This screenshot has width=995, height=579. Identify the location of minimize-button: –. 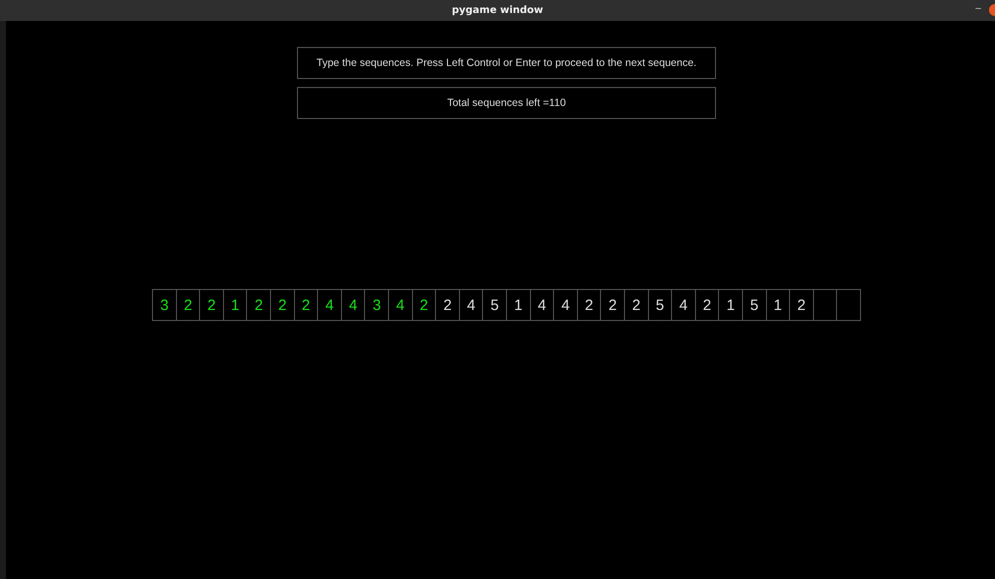
(978, 8).